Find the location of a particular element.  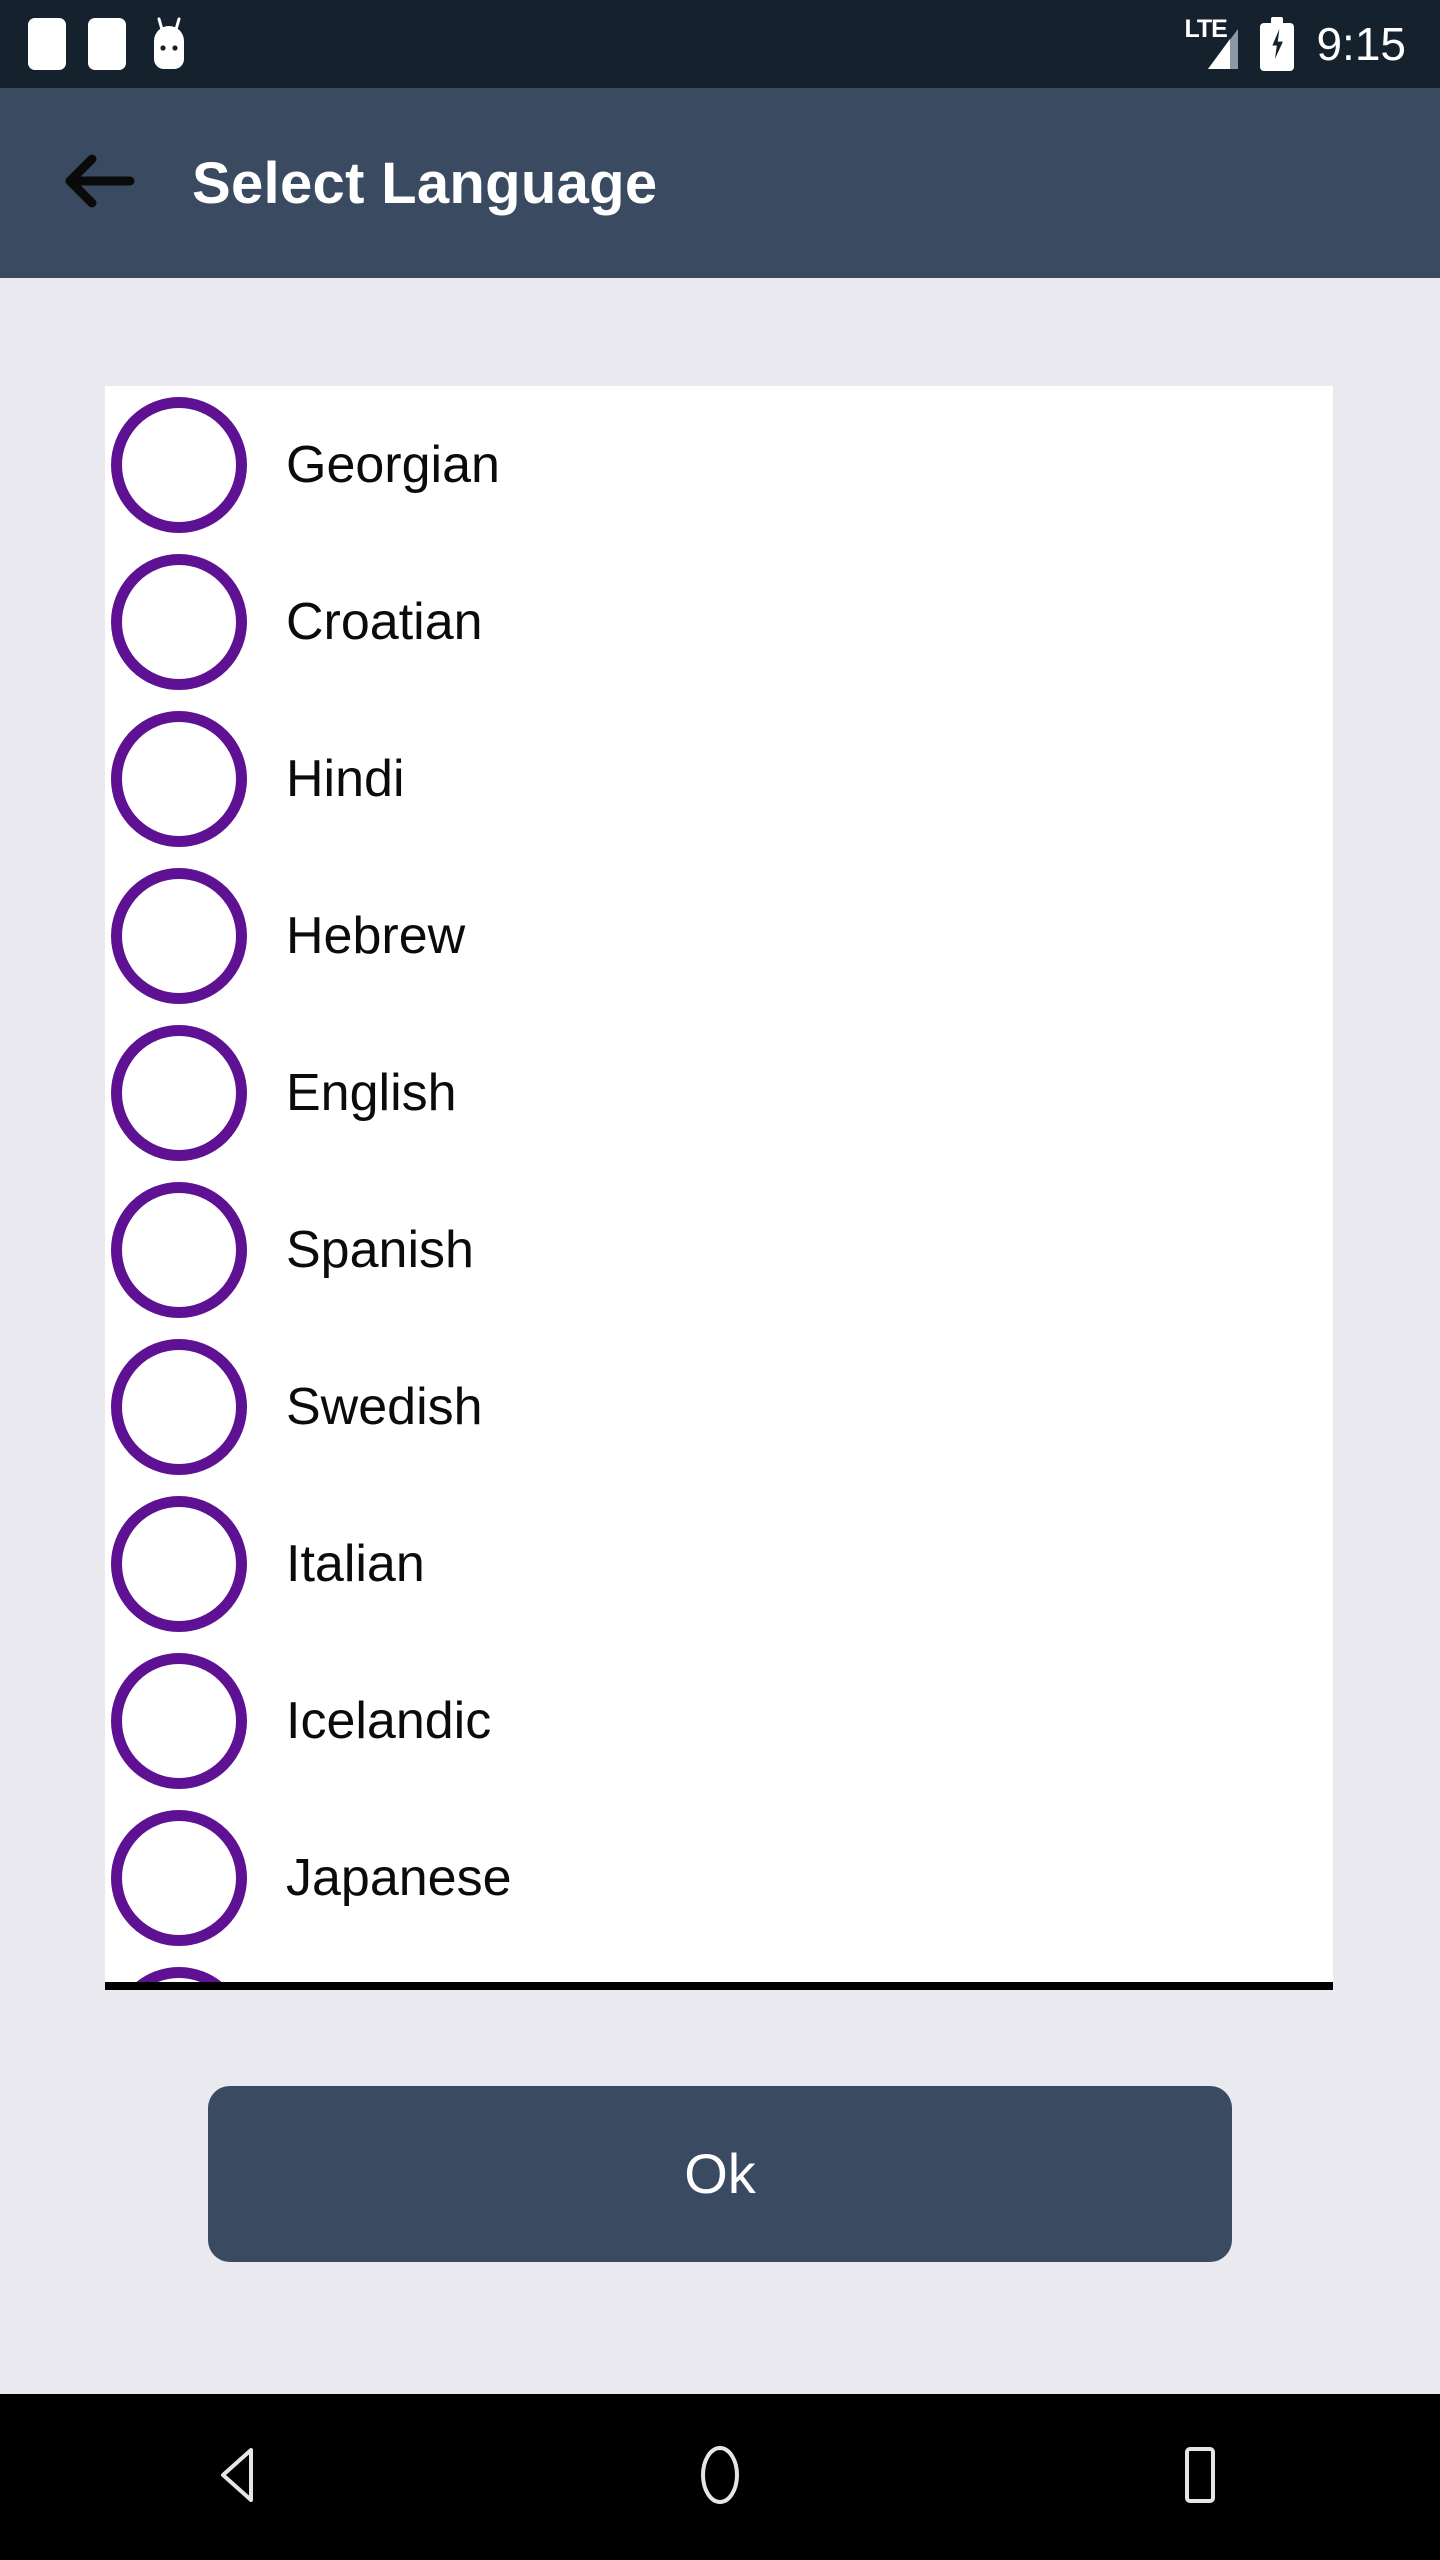

language-label: Hebrew is located at coordinates (376, 935).